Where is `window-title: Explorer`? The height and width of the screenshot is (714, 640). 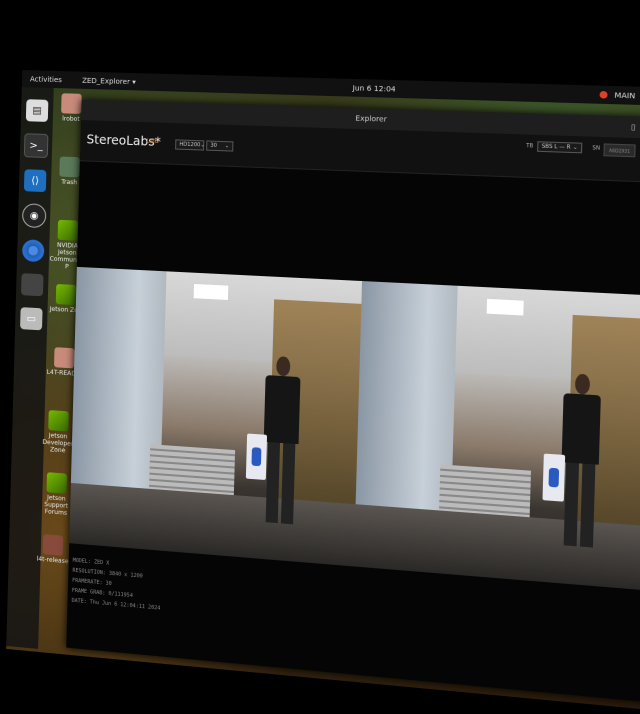 window-title: Explorer is located at coordinates (371, 119).